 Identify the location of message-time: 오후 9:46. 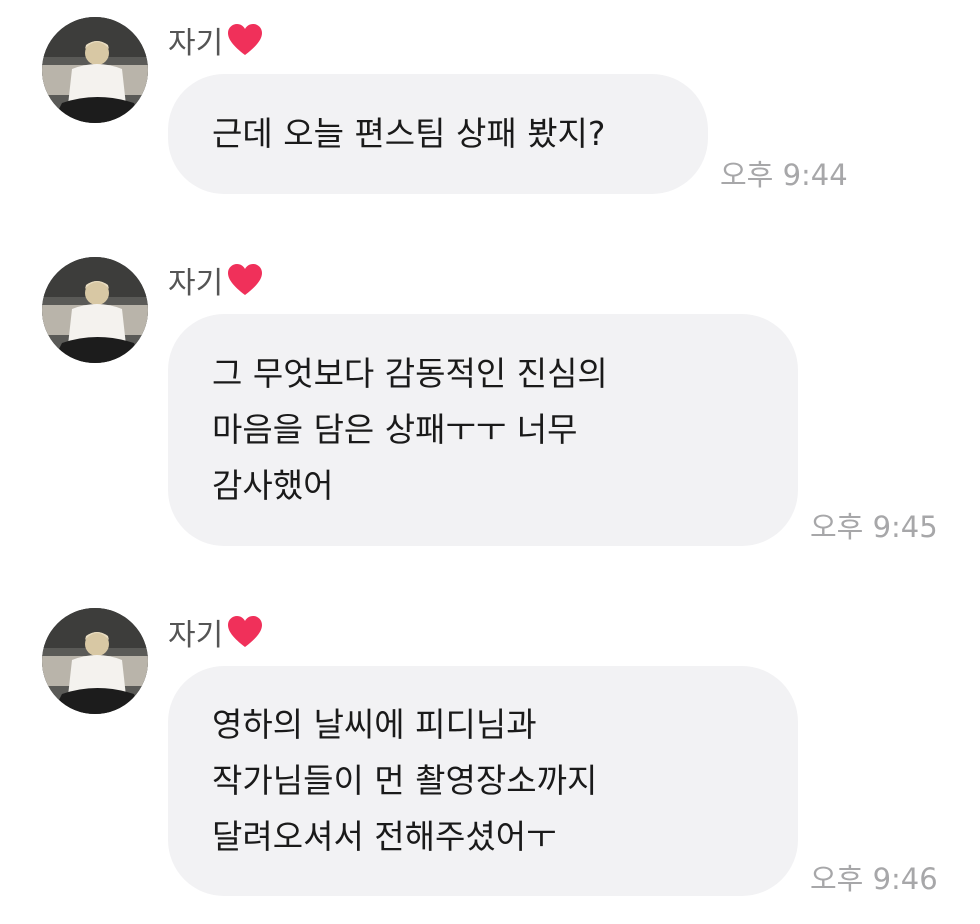
(874, 879).